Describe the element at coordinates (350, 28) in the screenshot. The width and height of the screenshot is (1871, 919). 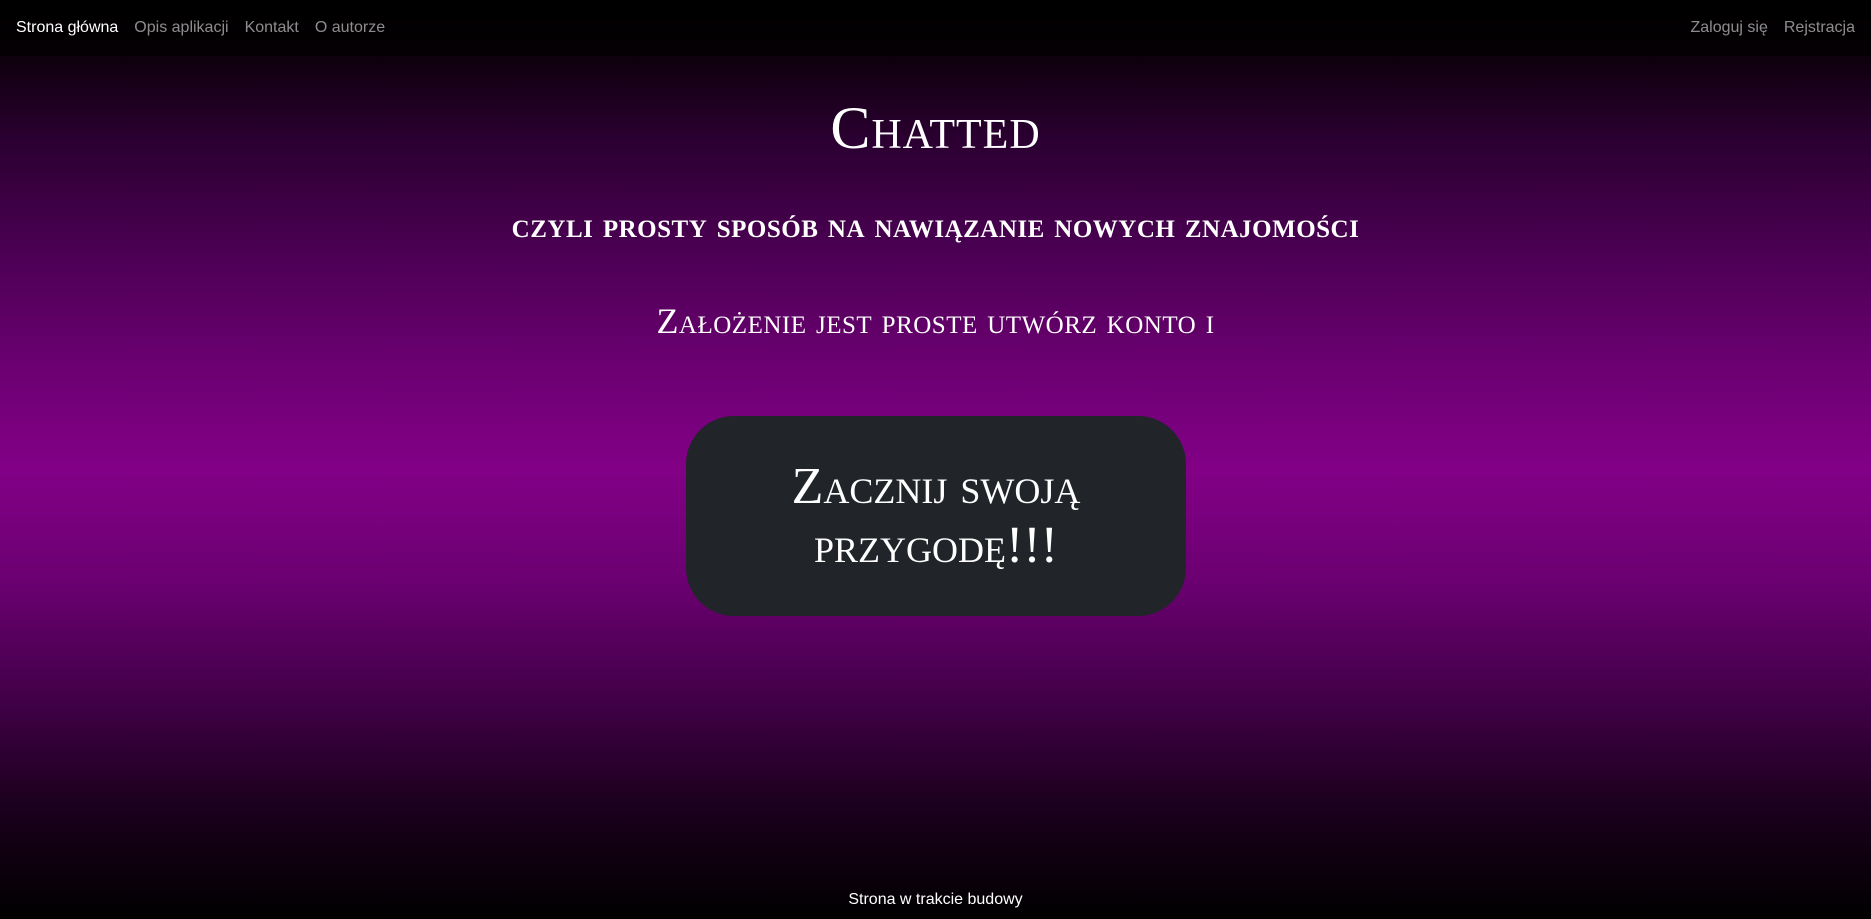
I see `nav-link-about-author: O autorze` at that location.